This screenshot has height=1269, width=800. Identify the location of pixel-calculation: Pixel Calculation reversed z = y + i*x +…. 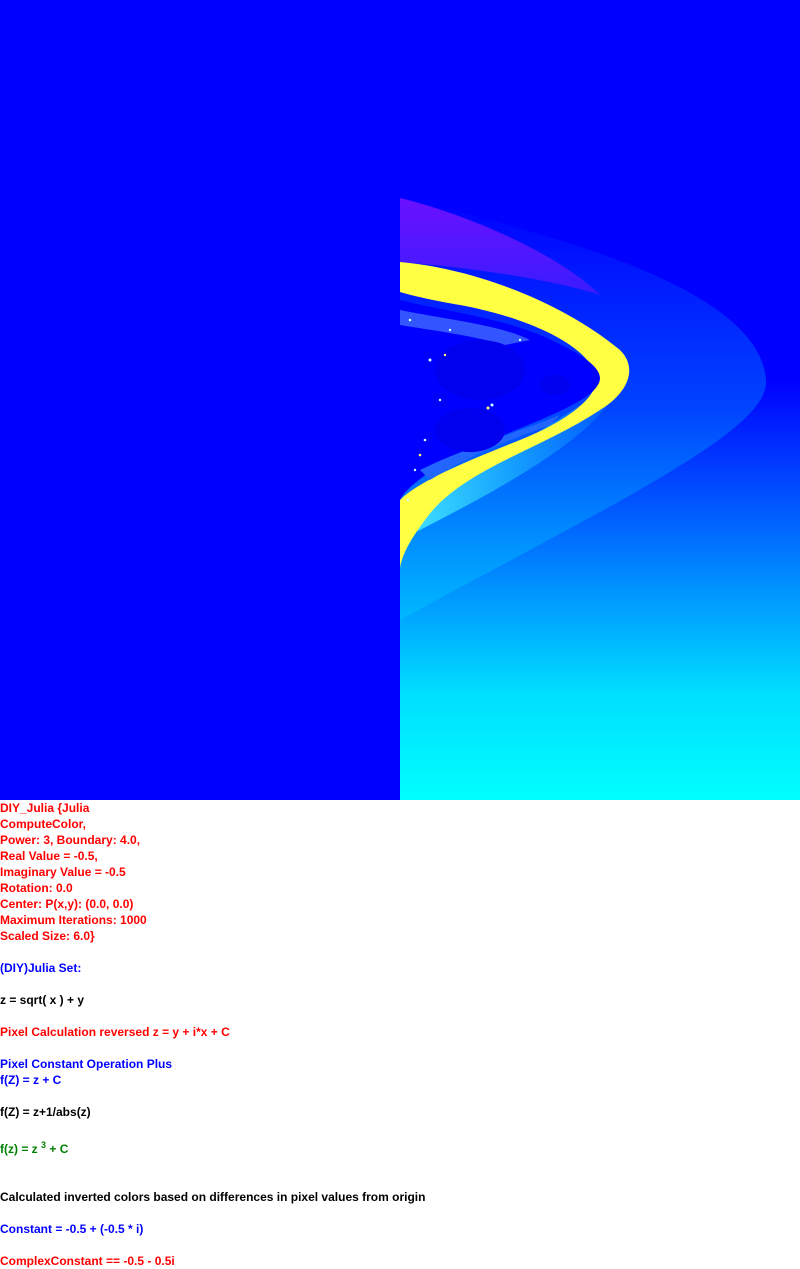
(115, 1032).